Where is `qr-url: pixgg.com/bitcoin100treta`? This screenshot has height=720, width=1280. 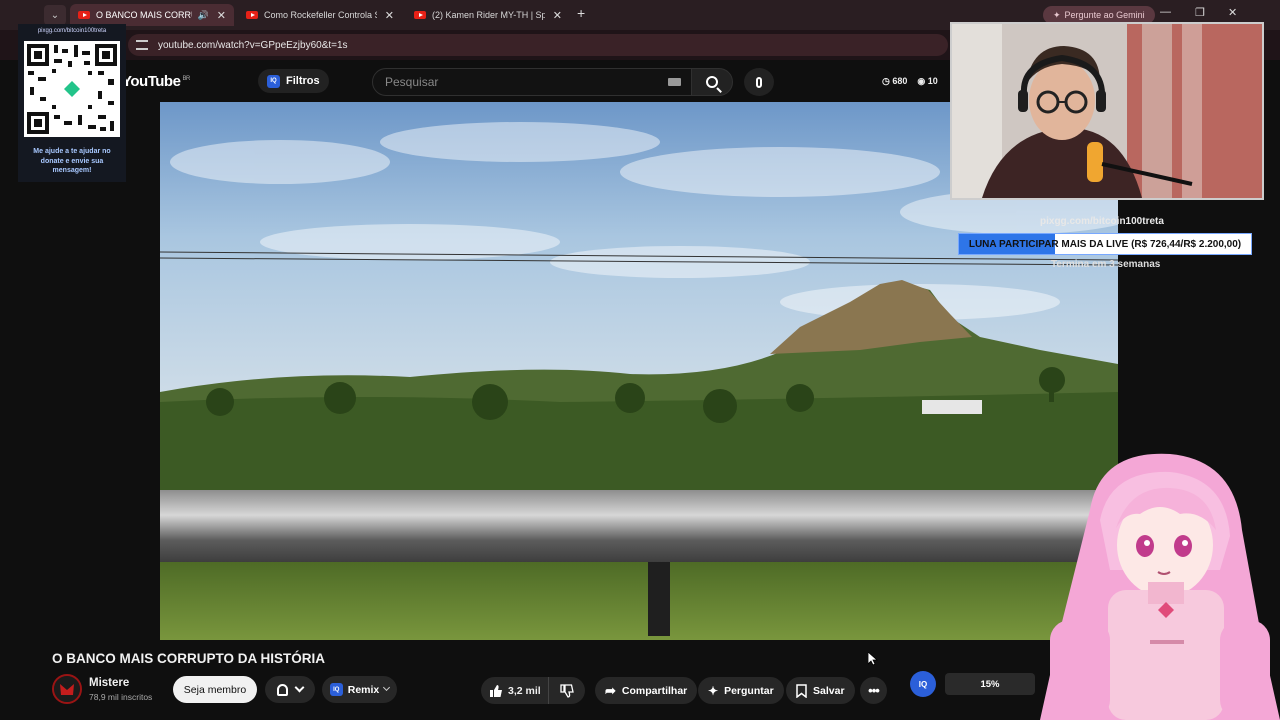 qr-url: pixgg.com/bitcoin100treta is located at coordinates (72, 31).